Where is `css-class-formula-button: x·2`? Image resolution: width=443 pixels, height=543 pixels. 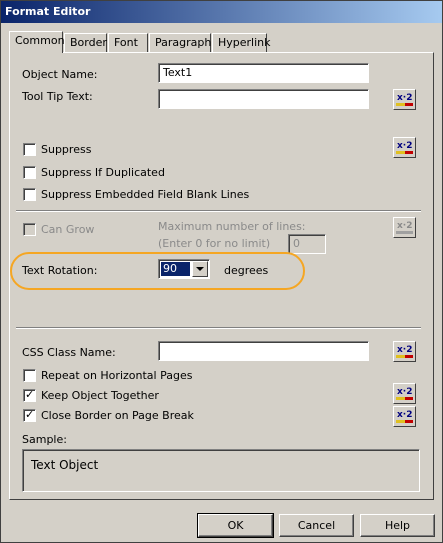
css-class-formula-button: x·2 is located at coordinates (404, 351).